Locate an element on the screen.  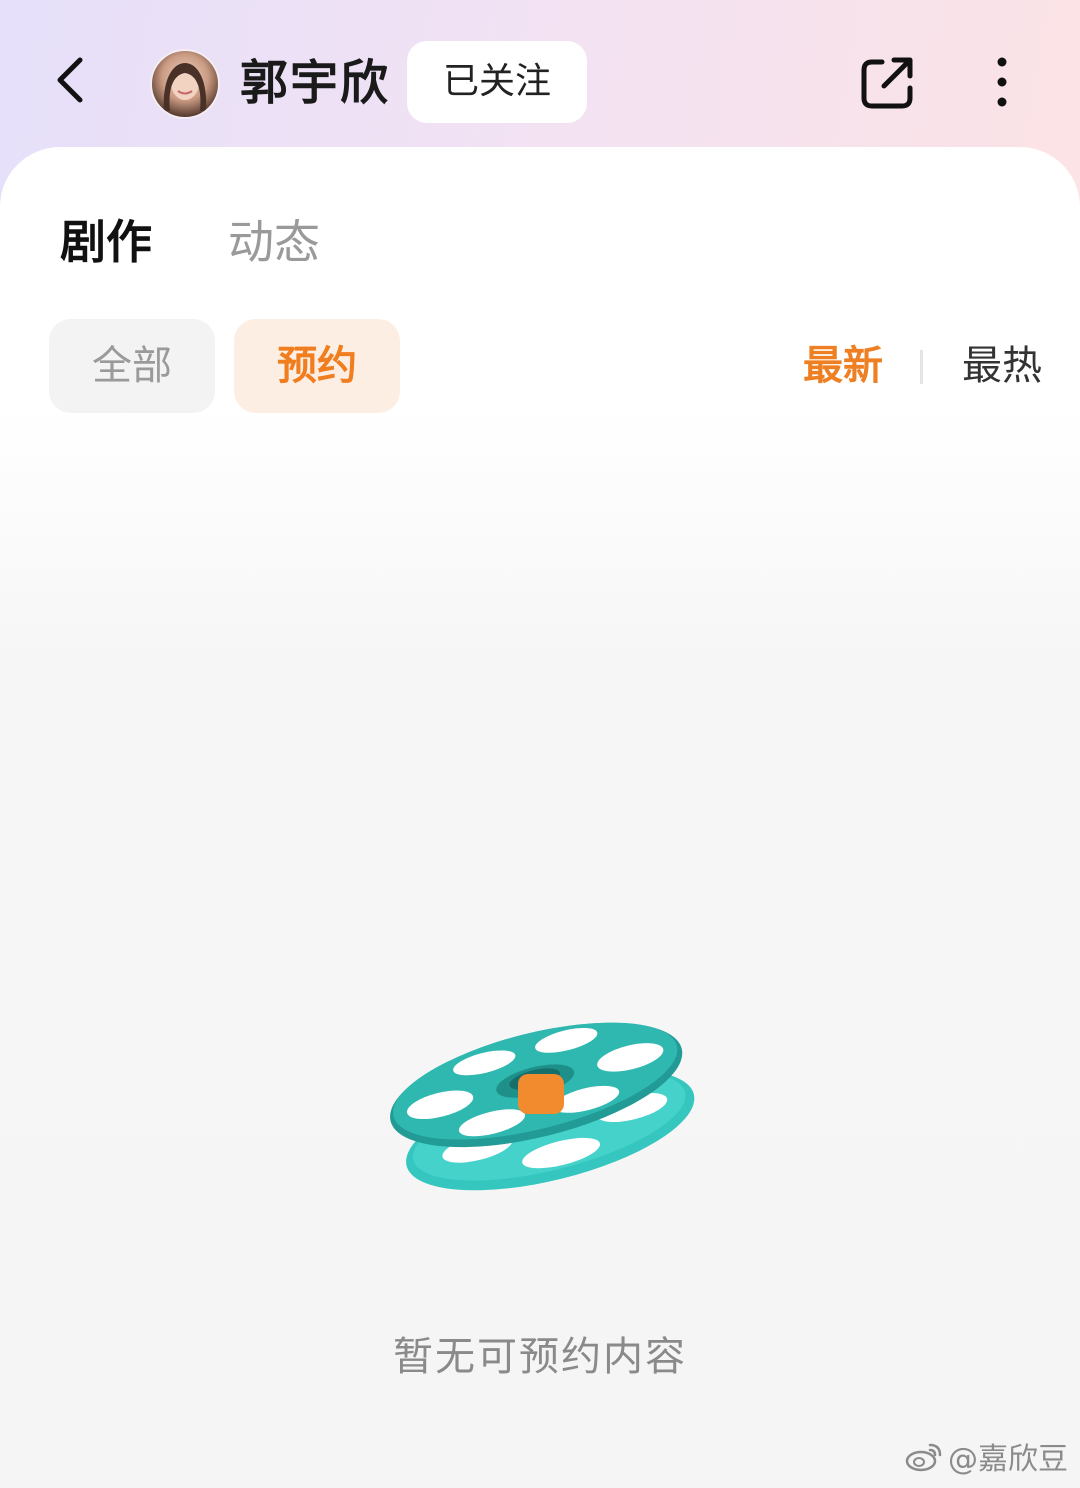
watermark: @嘉欣豆 is located at coordinates (986, 1456).